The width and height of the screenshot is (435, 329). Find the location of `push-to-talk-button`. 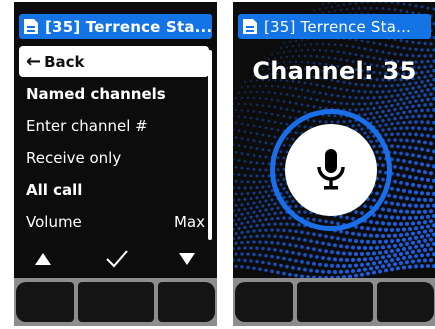

push-to-talk-button is located at coordinates (331, 170).